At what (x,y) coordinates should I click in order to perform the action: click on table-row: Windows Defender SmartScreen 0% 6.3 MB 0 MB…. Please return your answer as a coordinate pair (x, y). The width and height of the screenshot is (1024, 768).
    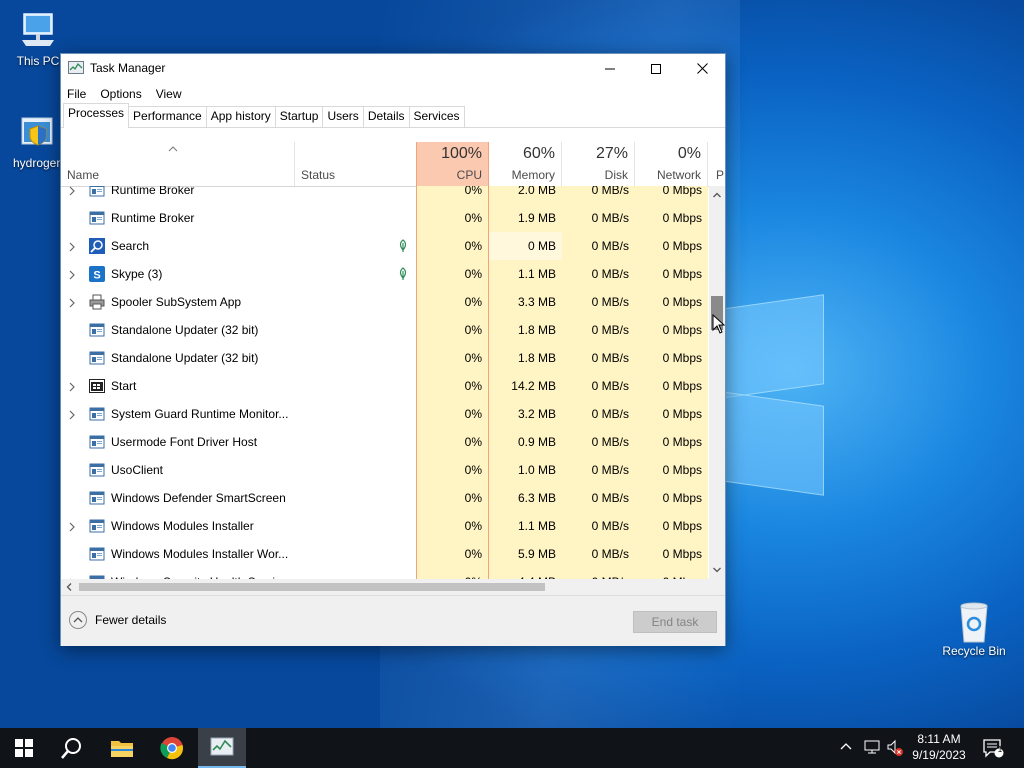
    Looking at the image, I should click on (385, 498).